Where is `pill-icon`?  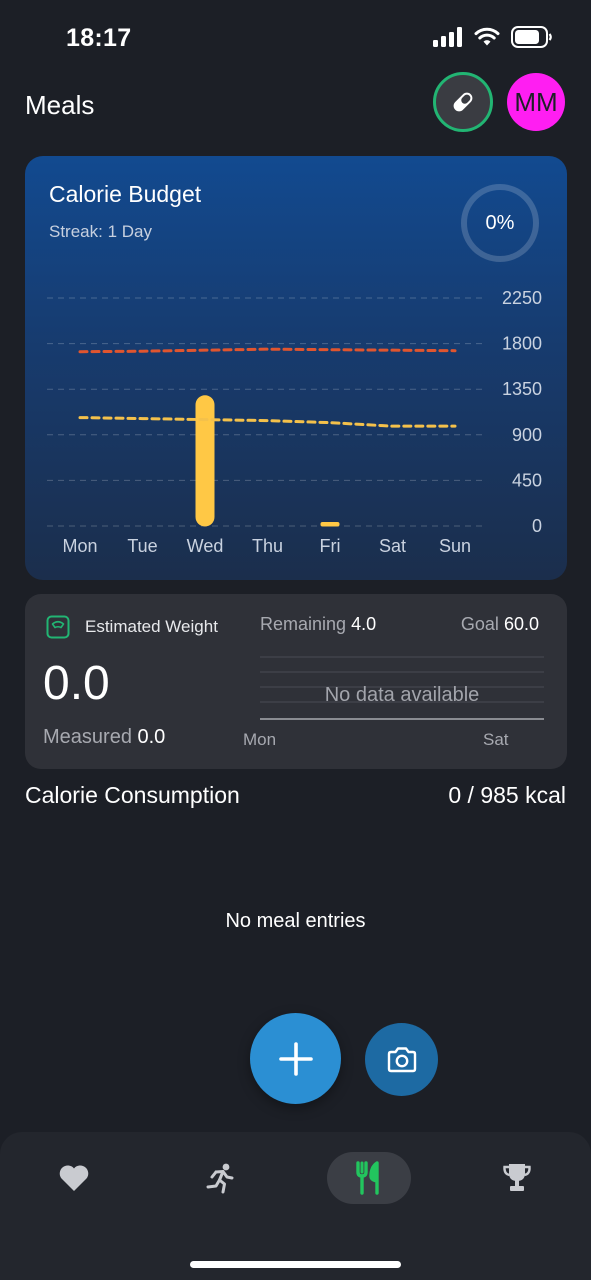 pill-icon is located at coordinates (463, 102).